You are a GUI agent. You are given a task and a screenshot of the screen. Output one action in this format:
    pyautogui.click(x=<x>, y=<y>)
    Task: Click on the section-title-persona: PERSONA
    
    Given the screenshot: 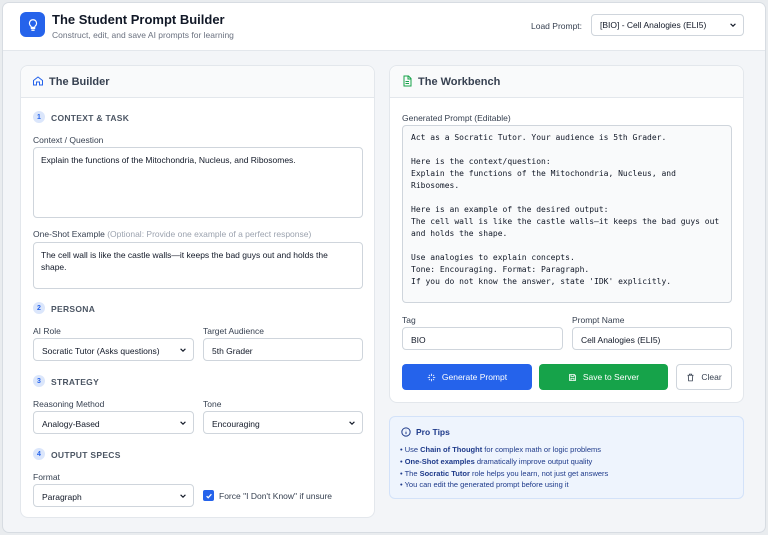 What is the action you would take?
    pyautogui.click(x=73, y=309)
    